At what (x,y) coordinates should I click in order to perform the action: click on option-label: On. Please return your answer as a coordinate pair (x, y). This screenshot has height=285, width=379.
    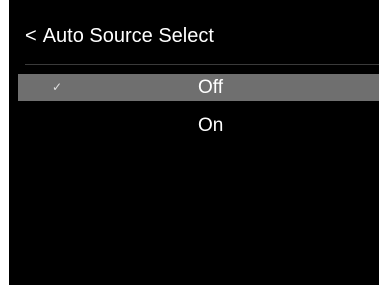
    Looking at the image, I should click on (211, 125).